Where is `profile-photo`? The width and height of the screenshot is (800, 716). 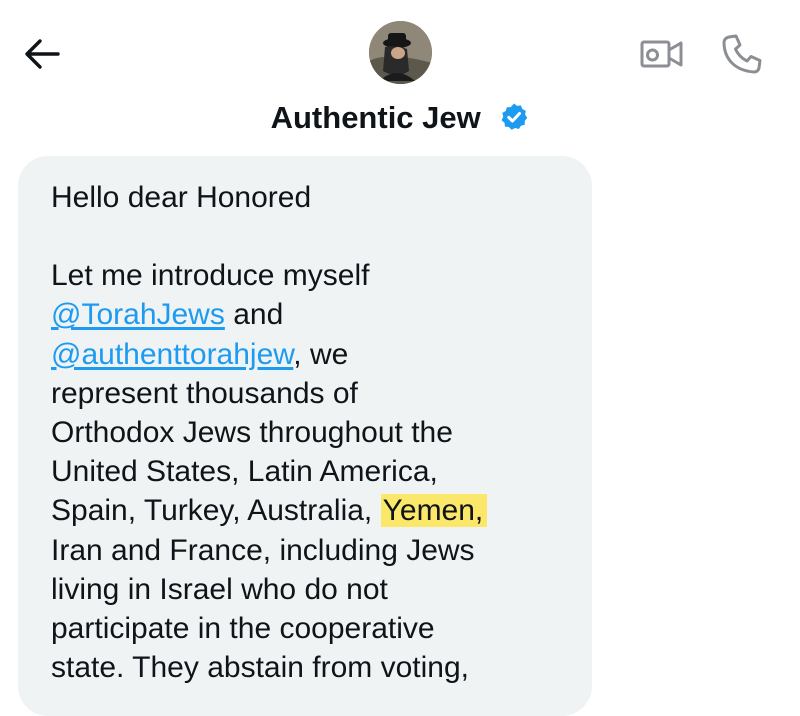
profile-photo is located at coordinates (400, 52).